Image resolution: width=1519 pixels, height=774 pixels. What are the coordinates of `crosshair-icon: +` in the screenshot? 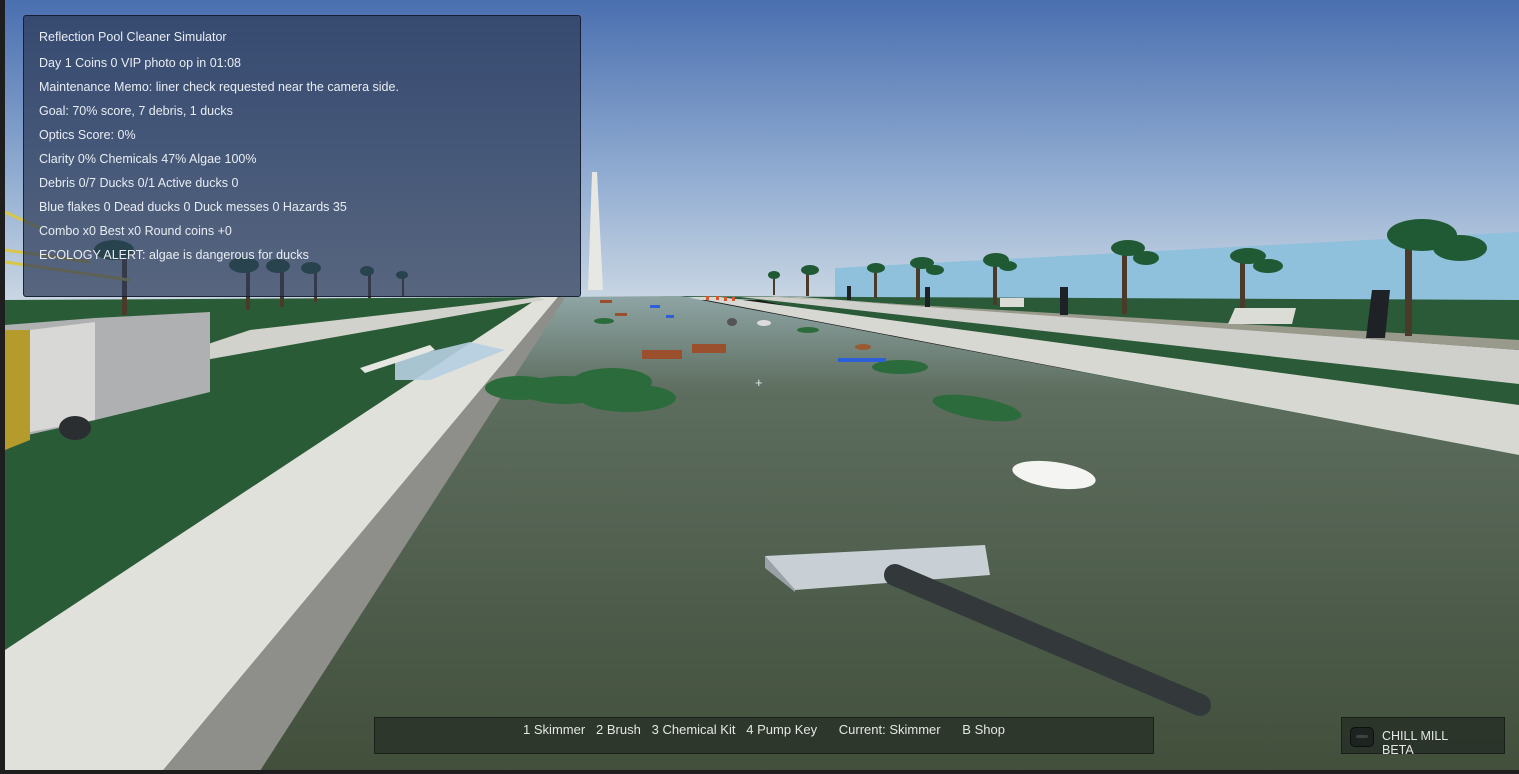 It's located at (759, 382).